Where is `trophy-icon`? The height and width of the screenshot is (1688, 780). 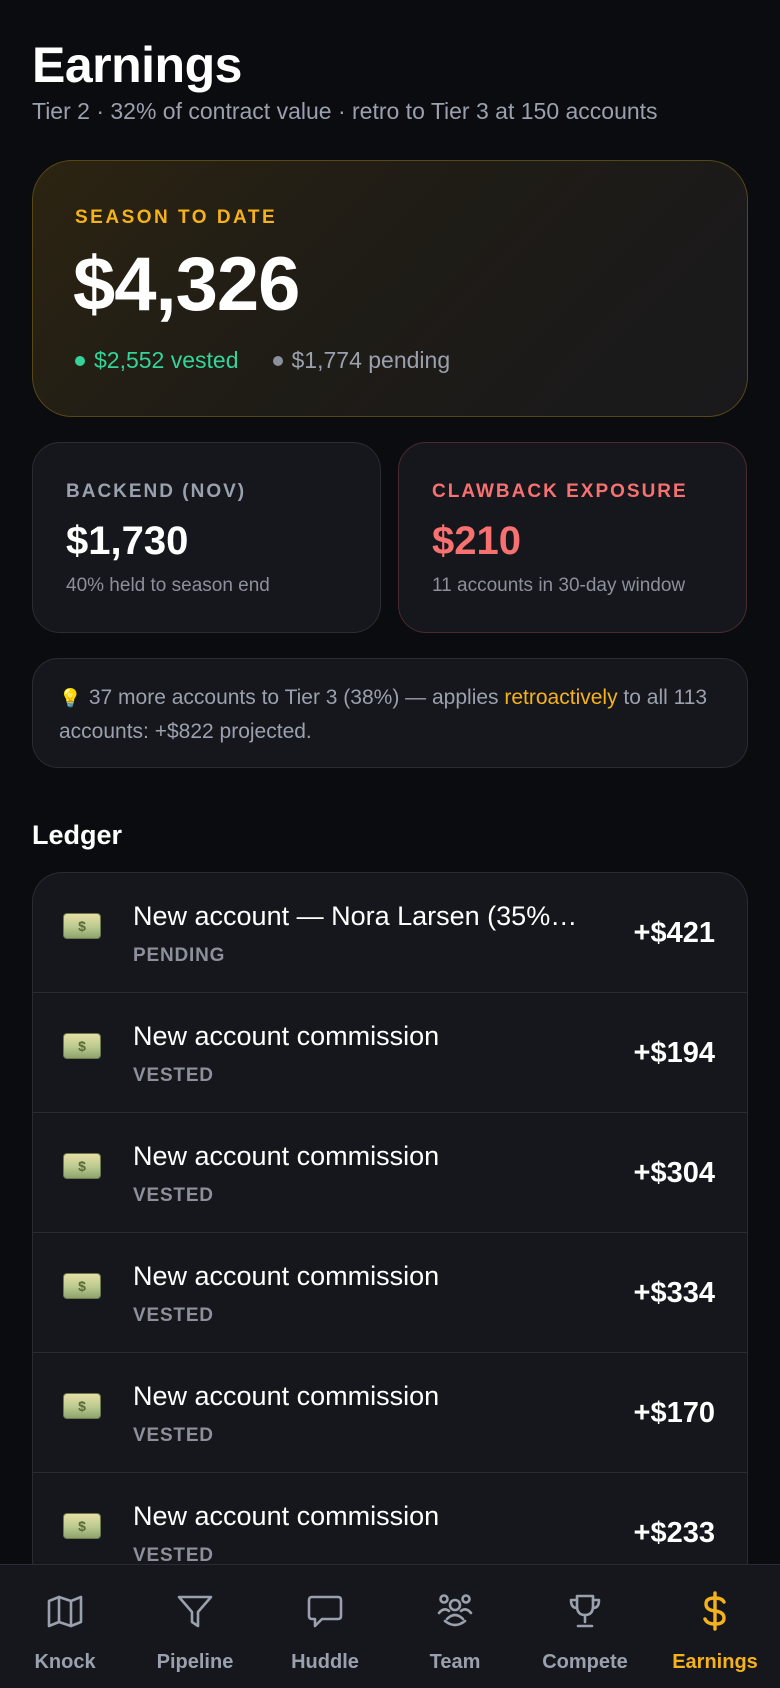
trophy-icon is located at coordinates (585, 1611).